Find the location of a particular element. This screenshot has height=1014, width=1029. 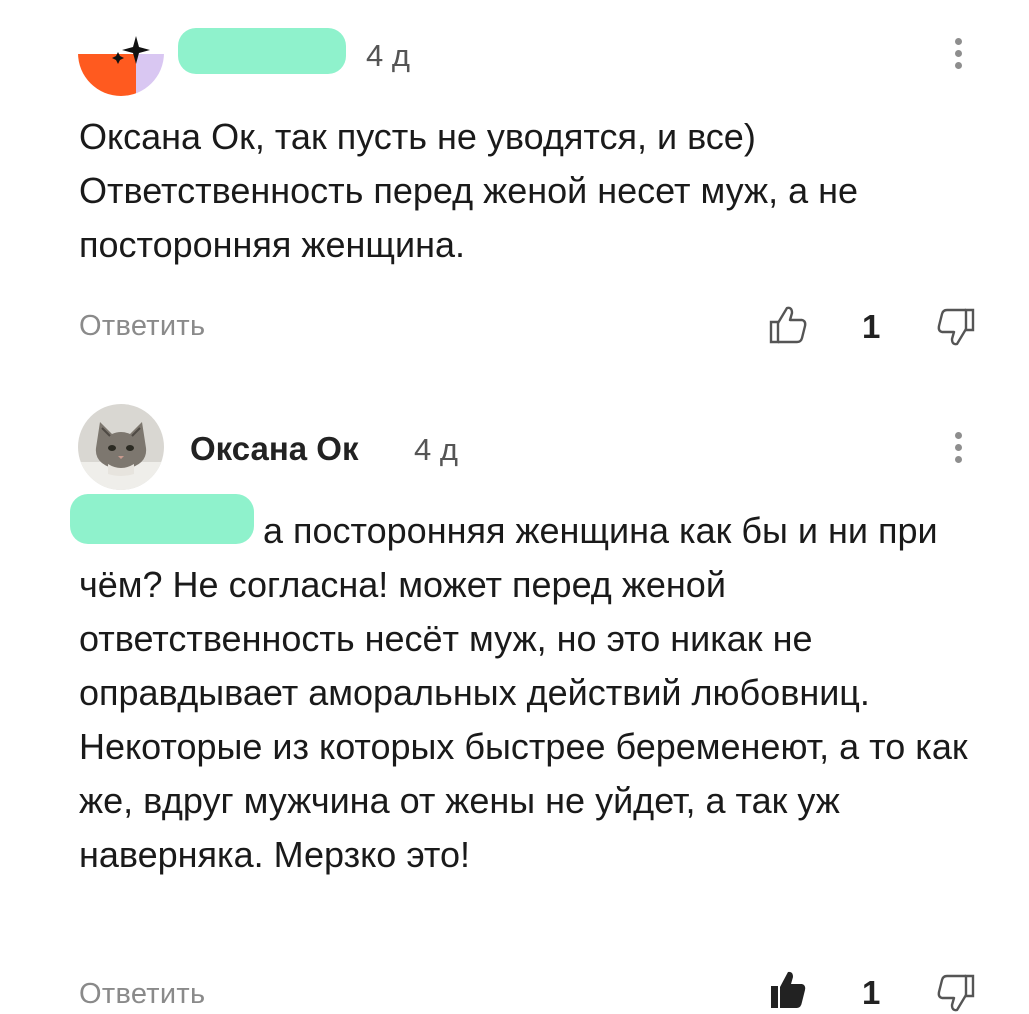

user-avatar is located at coordinates (121, 53).